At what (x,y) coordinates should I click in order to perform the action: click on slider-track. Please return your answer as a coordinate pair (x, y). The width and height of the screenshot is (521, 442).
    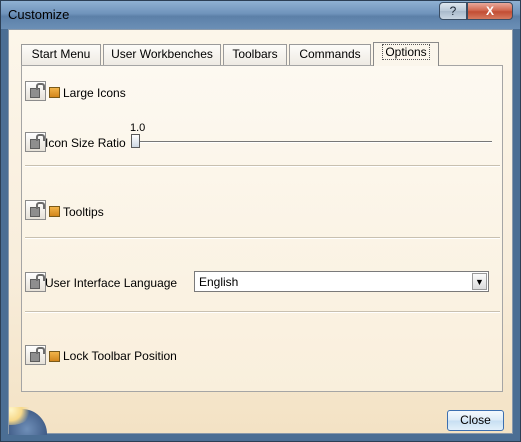
    Looking at the image, I should click on (312, 142).